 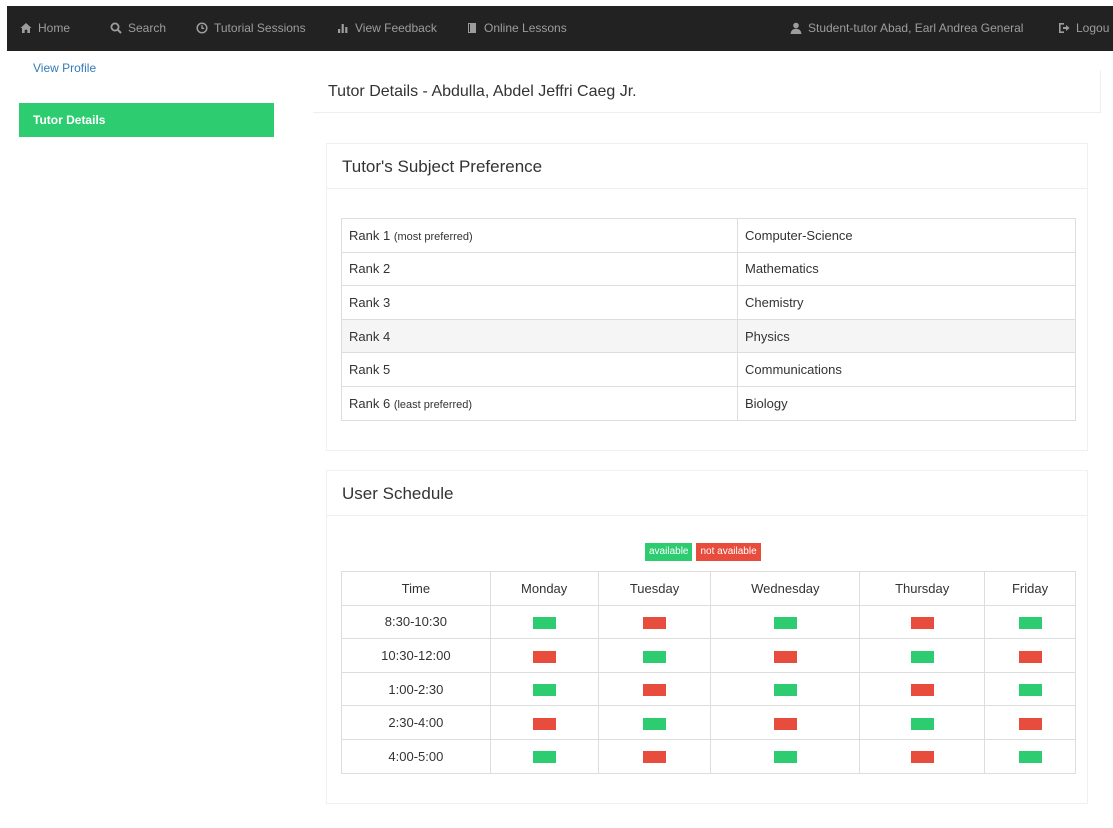 I want to click on nav-search: Search, so click(x=138, y=28).